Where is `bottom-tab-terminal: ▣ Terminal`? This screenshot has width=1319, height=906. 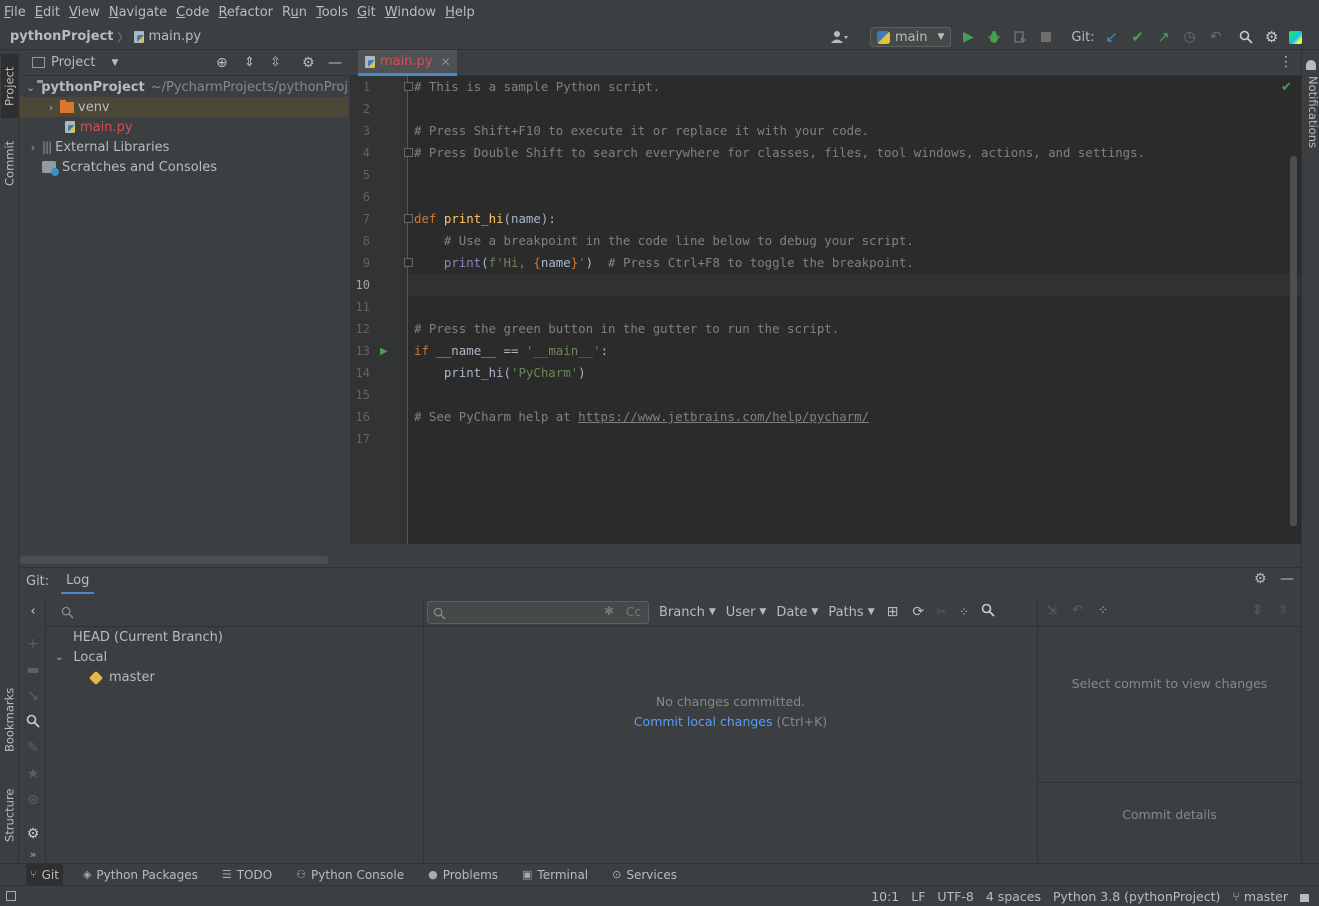 bottom-tab-terminal: ▣ Terminal is located at coordinates (555, 875).